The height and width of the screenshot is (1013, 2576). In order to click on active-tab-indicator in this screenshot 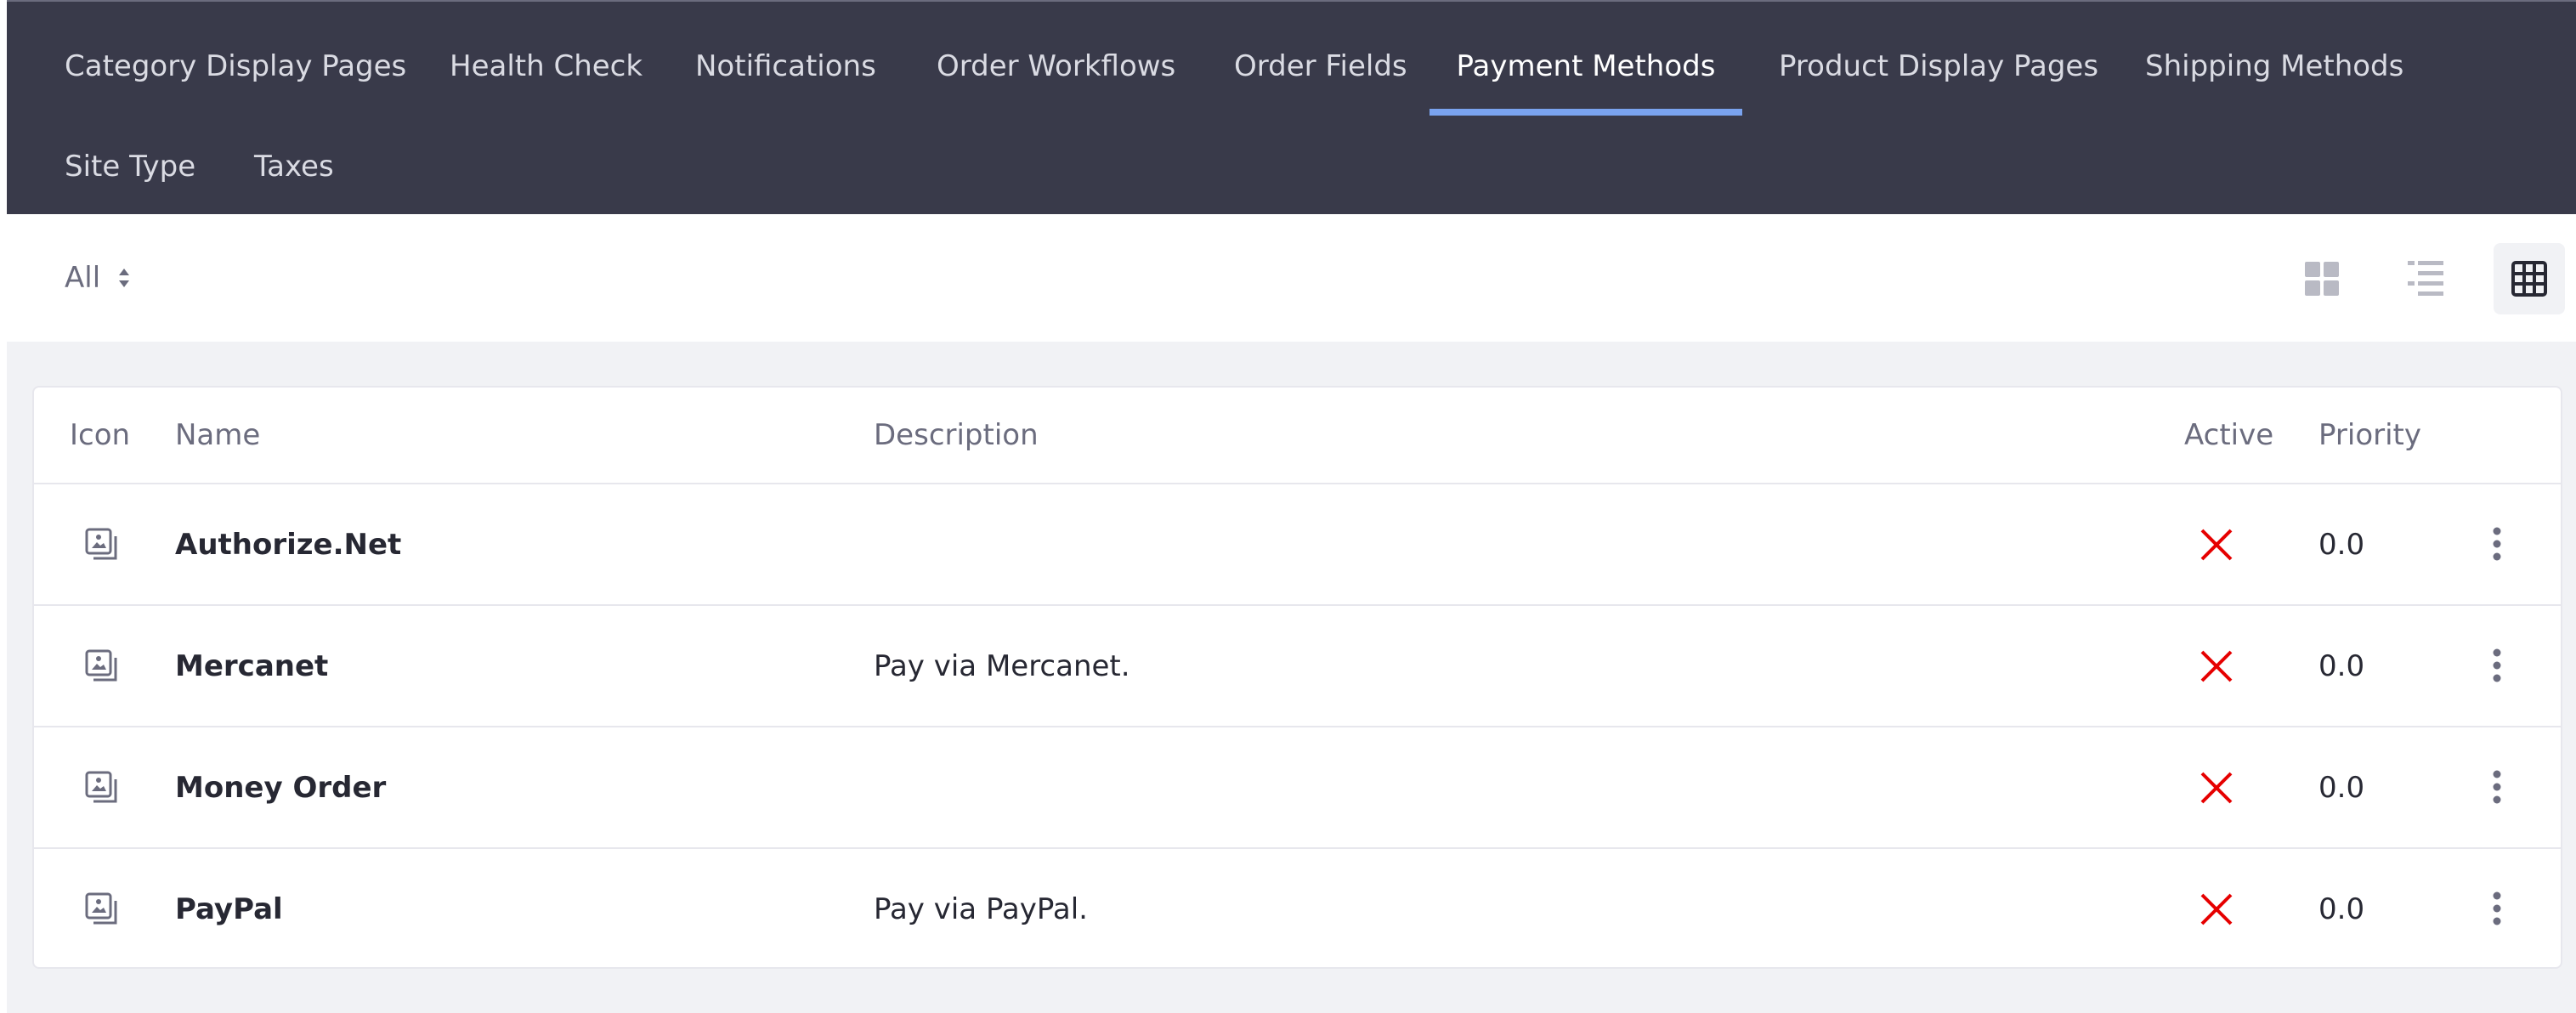, I will do `click(1586, 112)`.